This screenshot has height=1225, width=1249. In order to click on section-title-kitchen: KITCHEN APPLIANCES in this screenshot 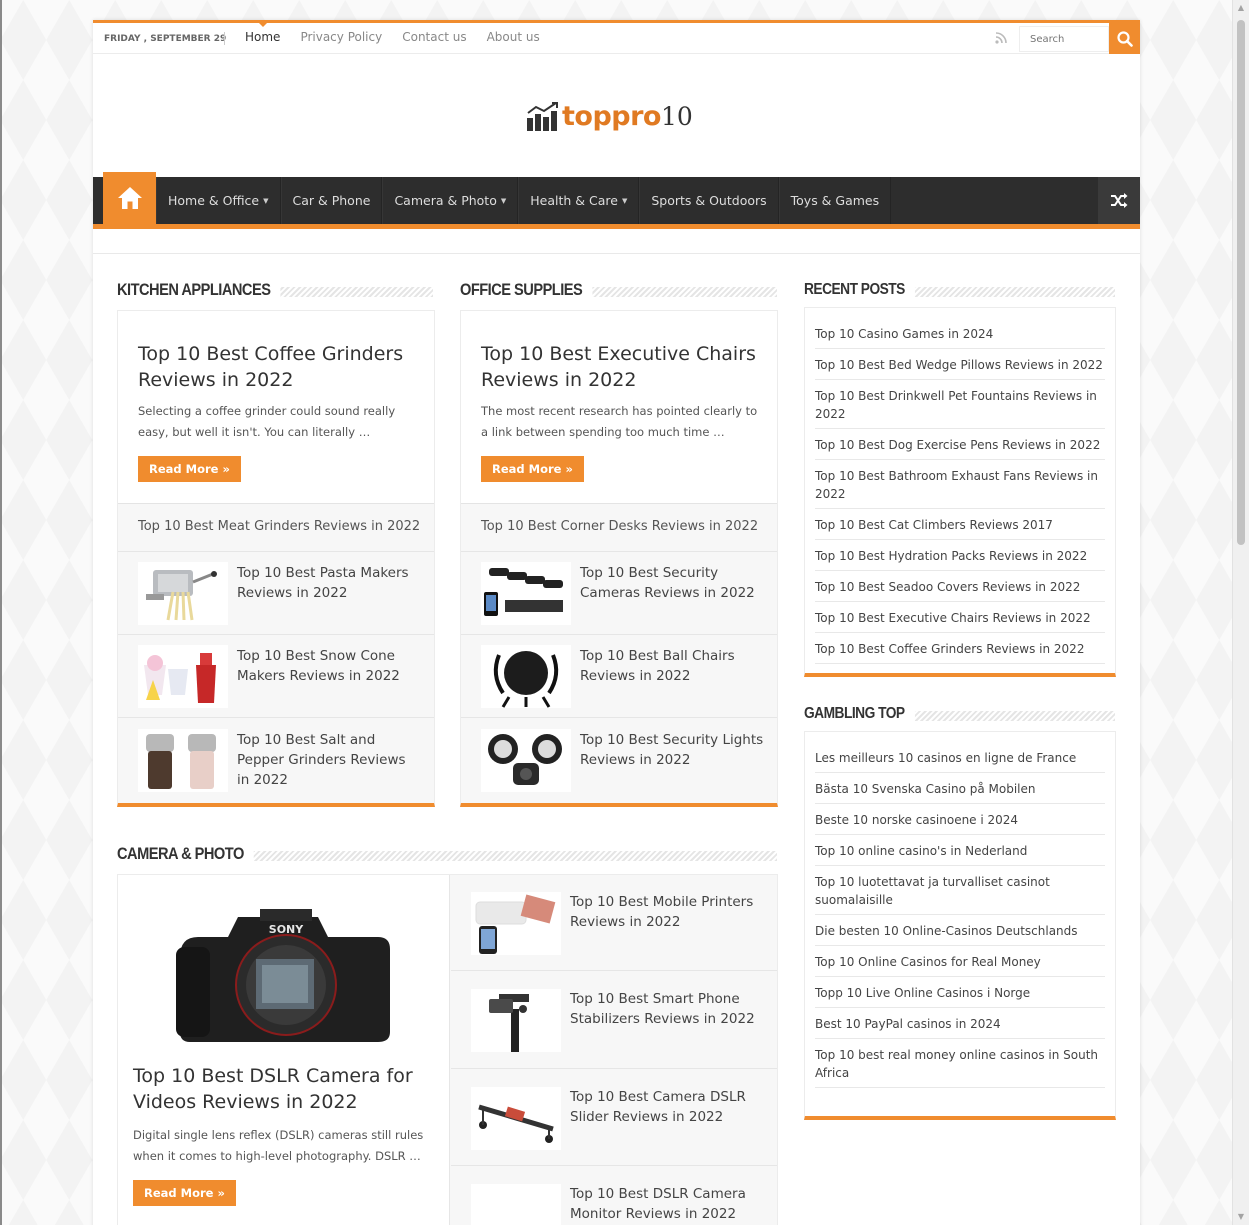, I will do `click(199, 290)`.